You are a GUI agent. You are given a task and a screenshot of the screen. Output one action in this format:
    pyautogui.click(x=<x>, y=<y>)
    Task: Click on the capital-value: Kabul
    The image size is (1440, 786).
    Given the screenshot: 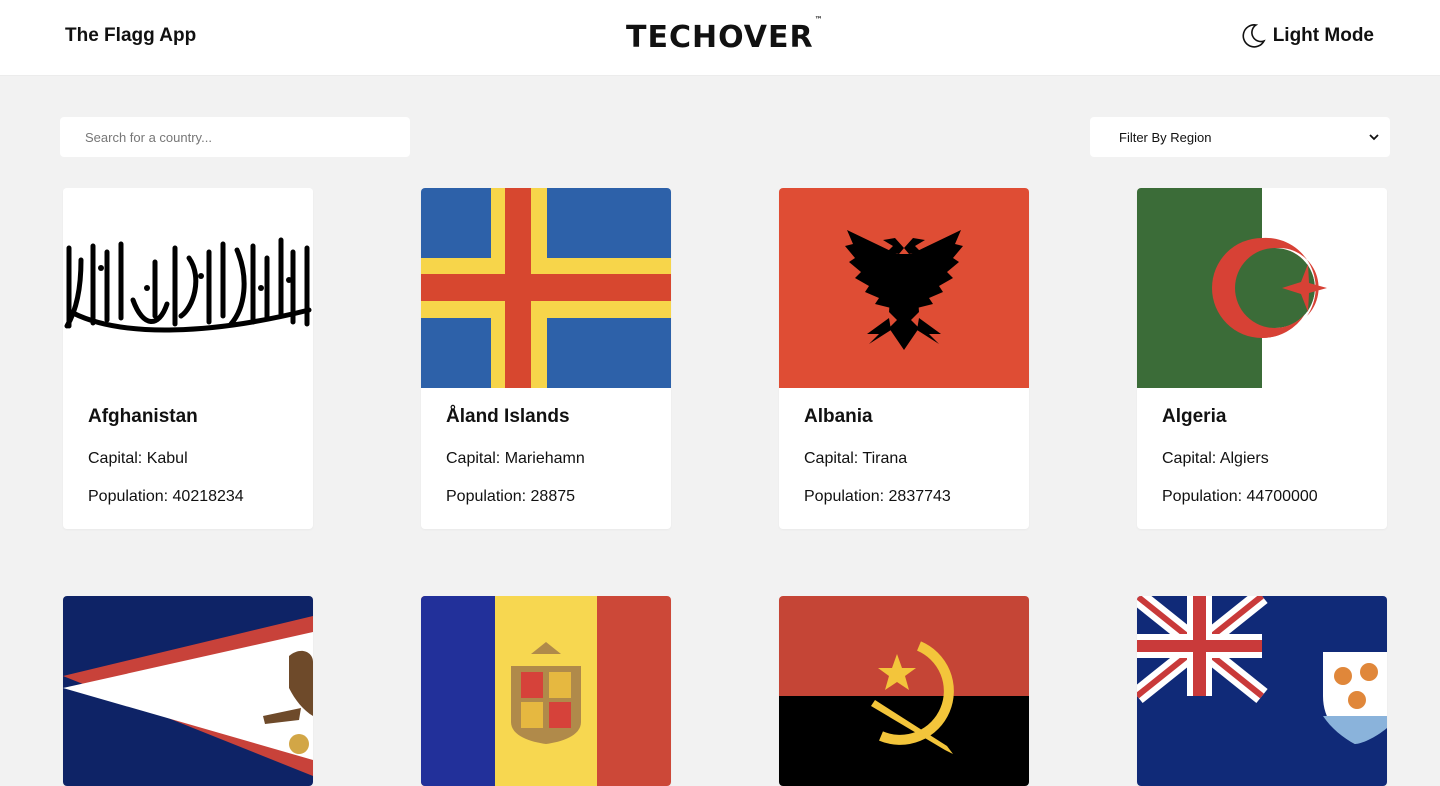 What is the action you would take?
    pyautogui.click(x=167, y=458)
    